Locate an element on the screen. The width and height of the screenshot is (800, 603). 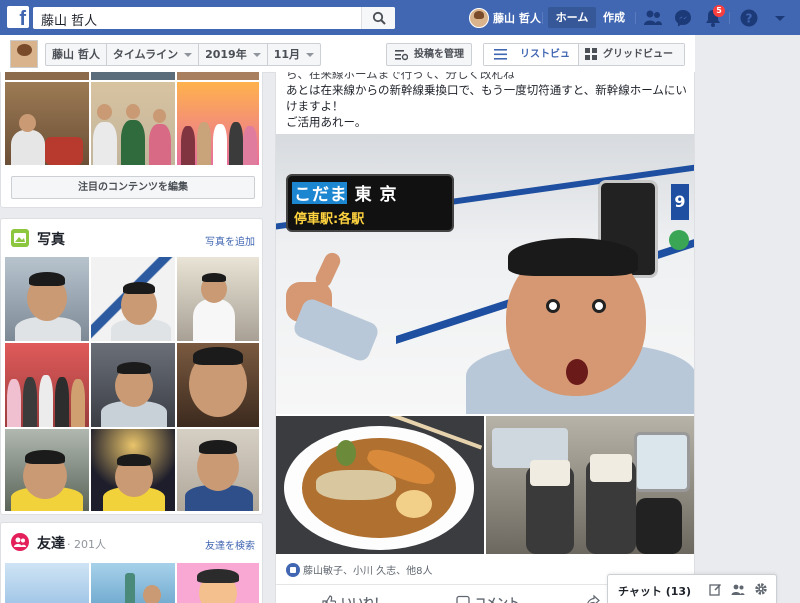
profile-name-link: 藤山 哲人 is located at coordinates (76, 54).